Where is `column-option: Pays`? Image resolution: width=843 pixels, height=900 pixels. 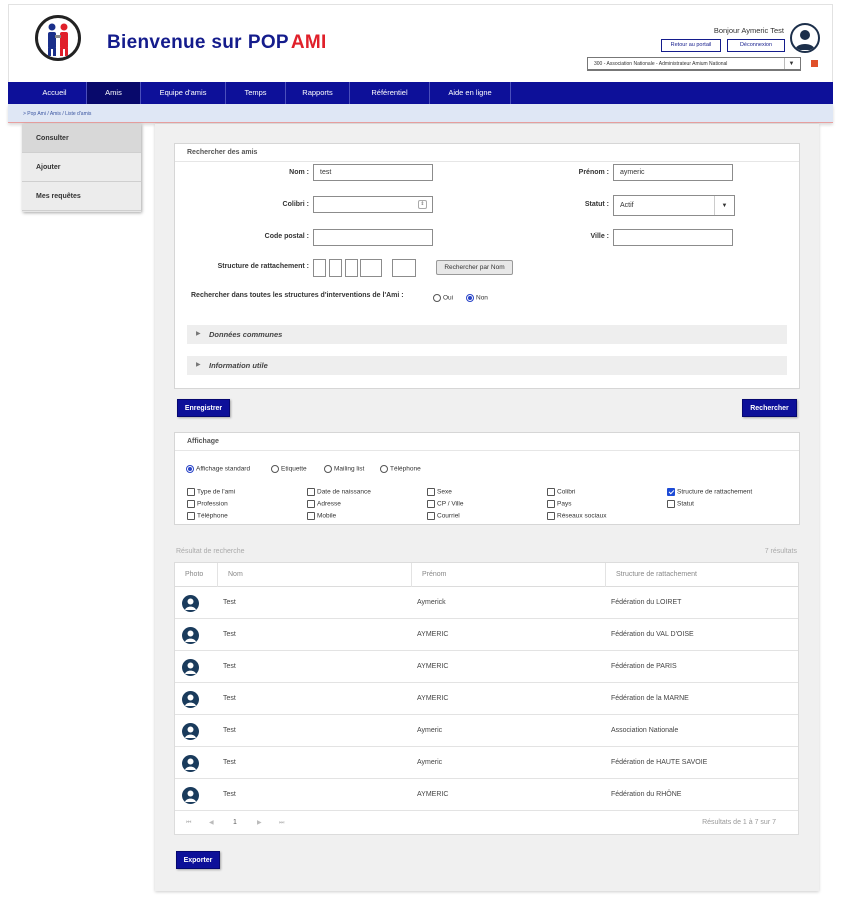
column-option: Pays is located at coordinates (559, 504).